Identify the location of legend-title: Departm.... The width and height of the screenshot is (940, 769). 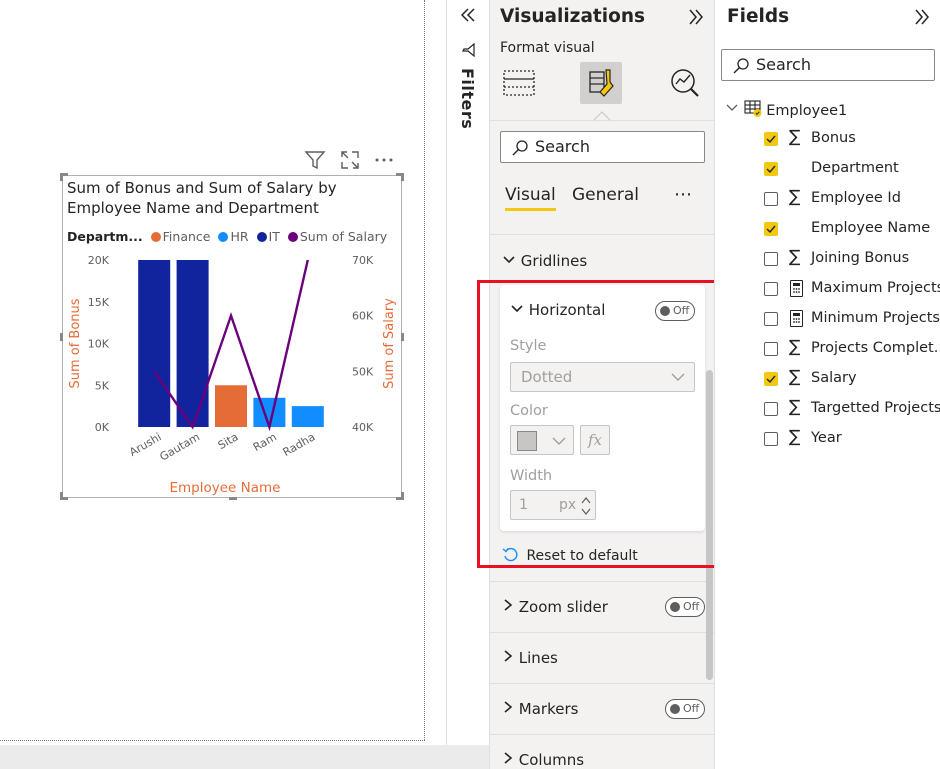
(105, 236).